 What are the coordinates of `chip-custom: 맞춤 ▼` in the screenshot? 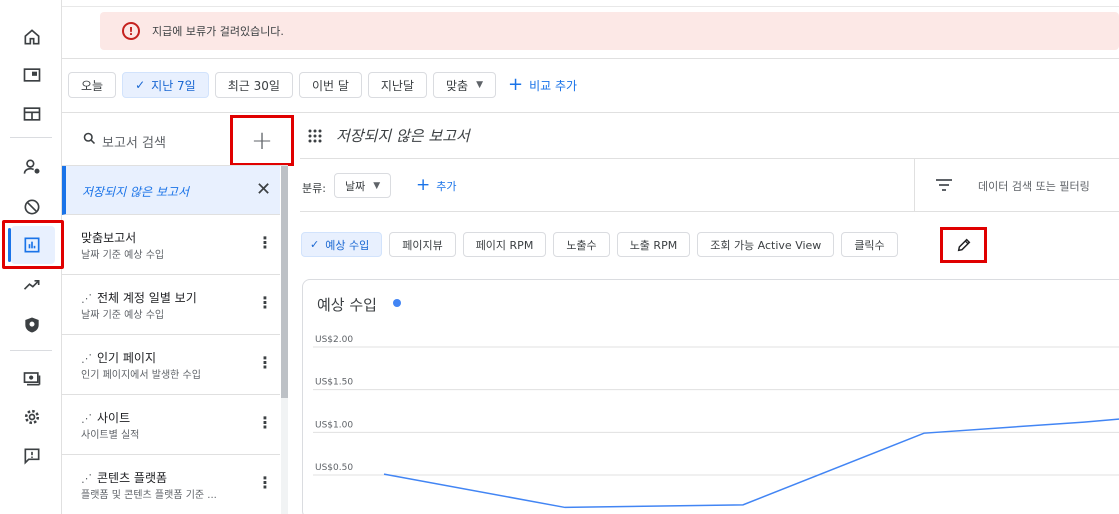 It's located at (465, 85).